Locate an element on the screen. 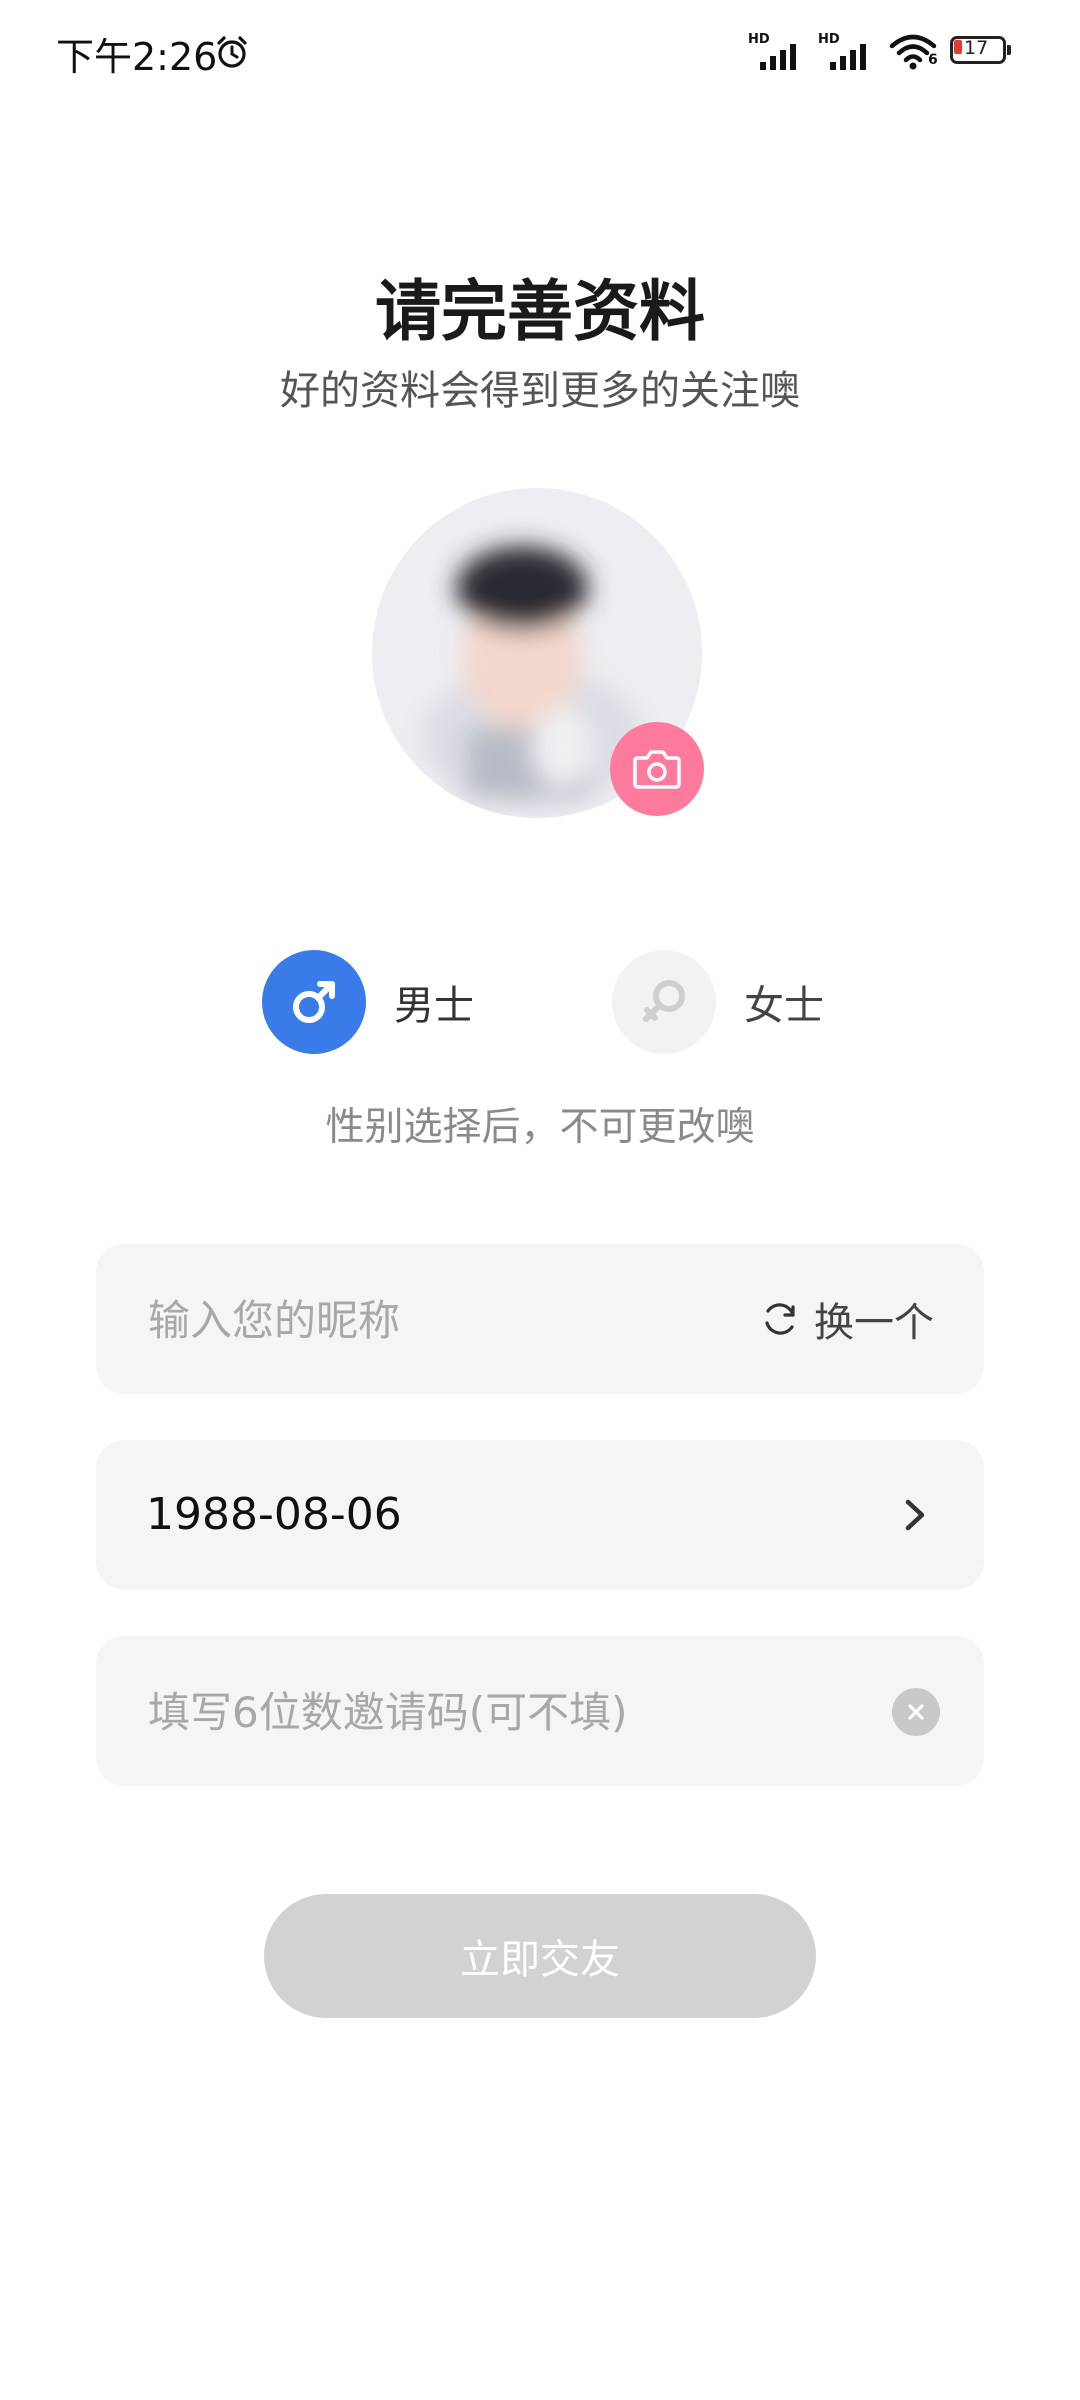  wifi-badge: 6 is located at coordinates (933, 60).